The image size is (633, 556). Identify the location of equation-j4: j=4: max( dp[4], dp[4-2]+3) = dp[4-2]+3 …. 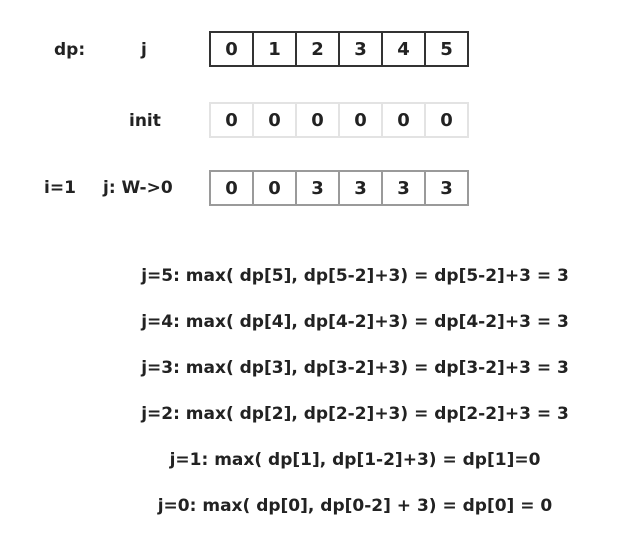
(355, 322).